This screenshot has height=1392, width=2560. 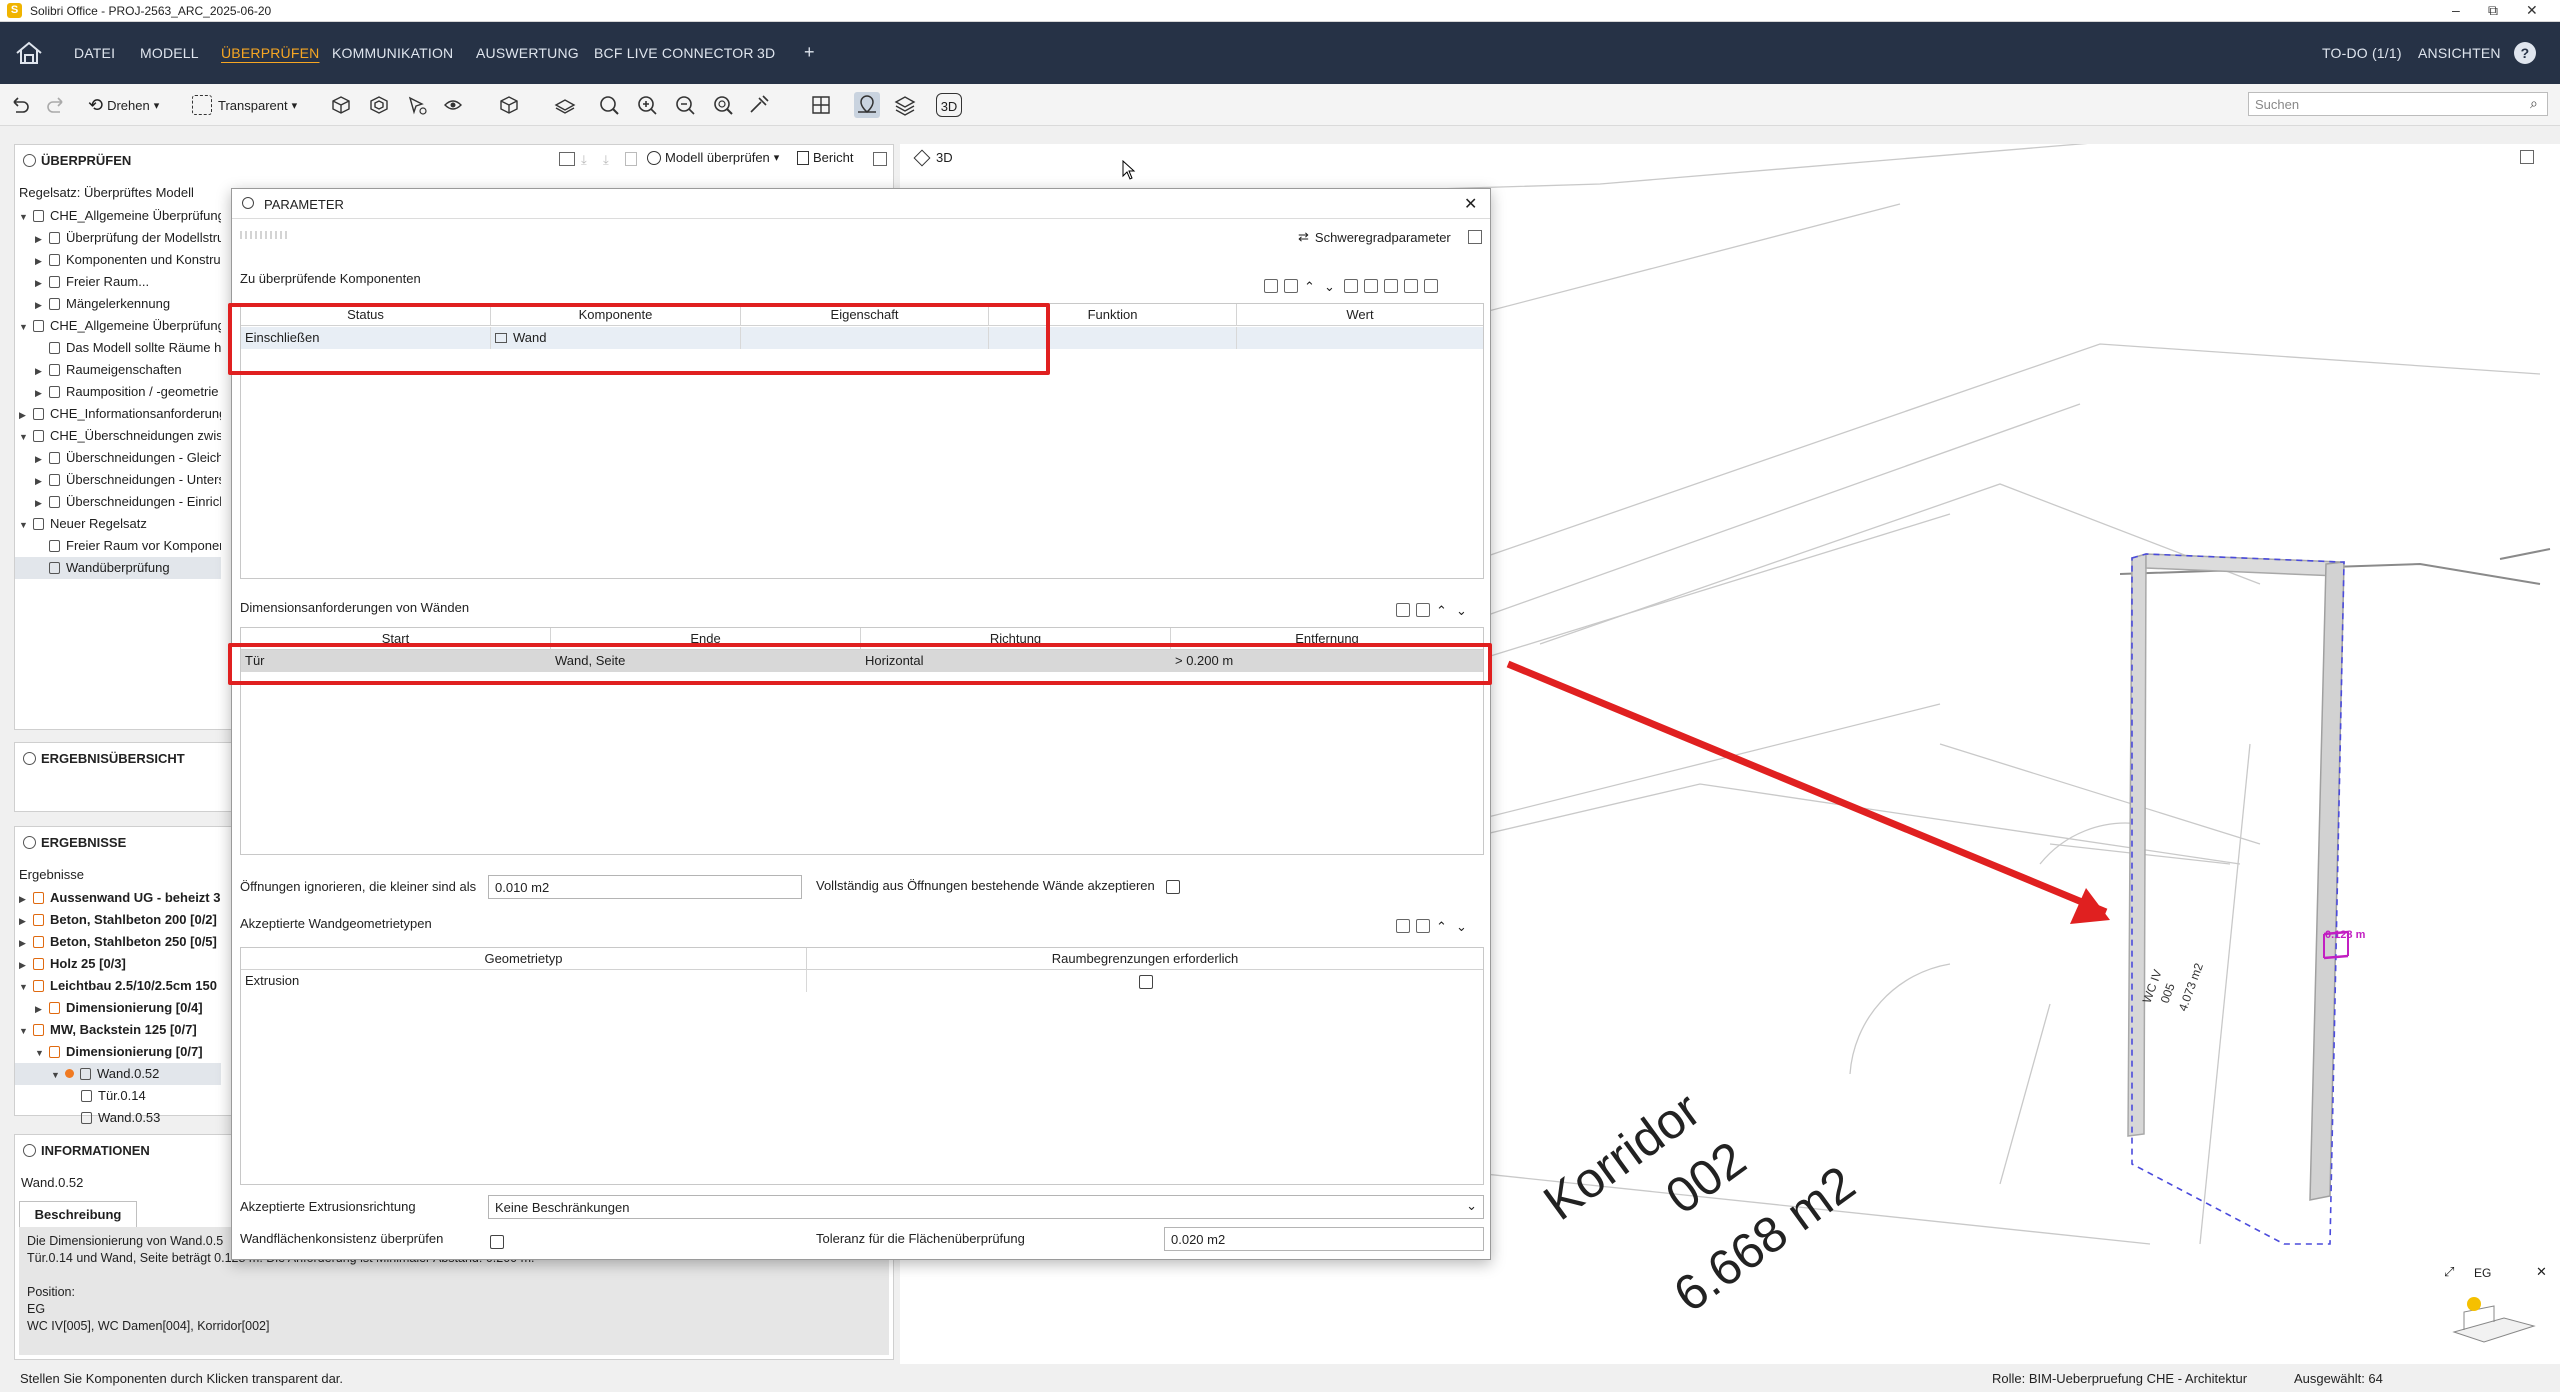 I want to click on floor-plan-icon, so click(x=565, y=105).